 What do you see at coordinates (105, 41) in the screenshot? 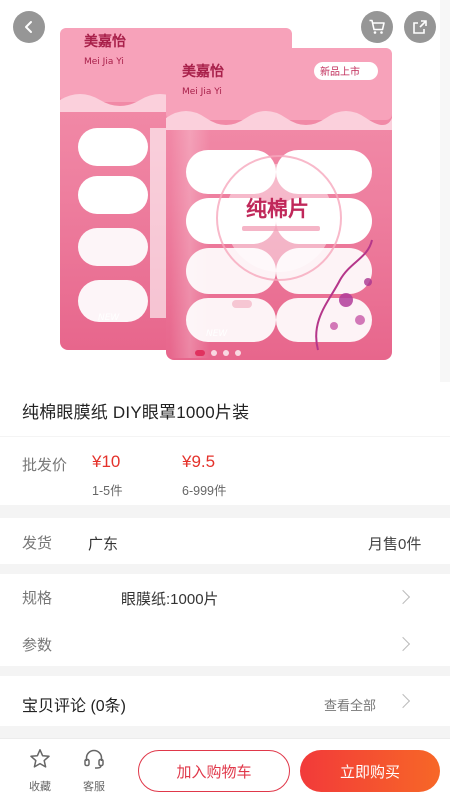
I see `brand-cn-text-back: 美嘉怡` at bounding box center [105, 41].